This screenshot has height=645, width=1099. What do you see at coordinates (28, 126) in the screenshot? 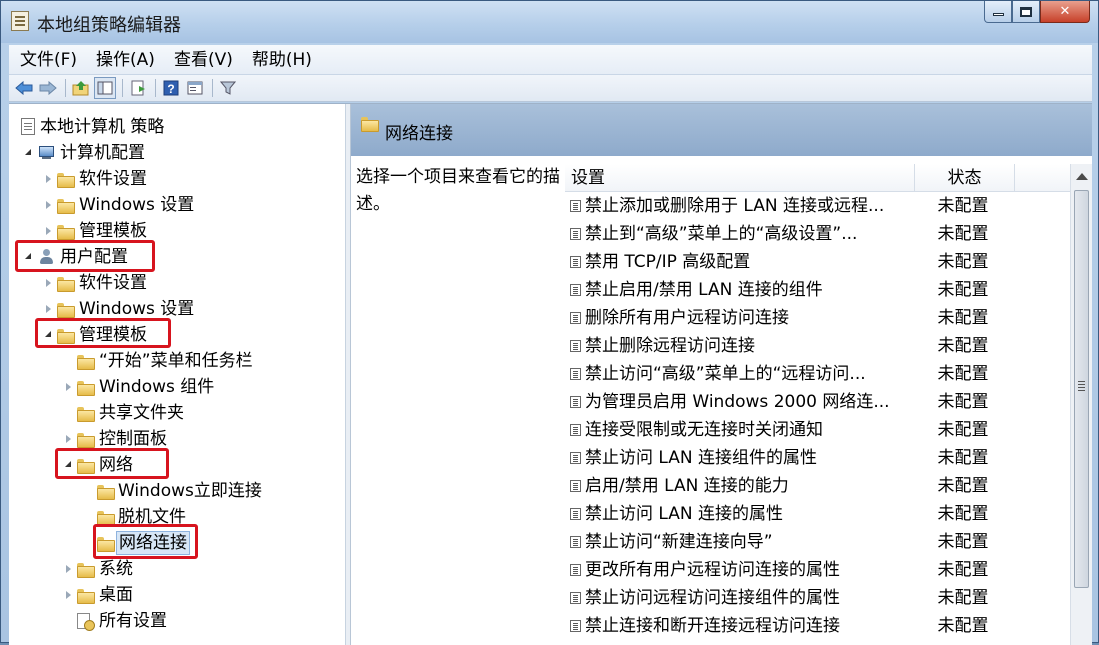
I see `policy-doc-icon` at bounding box center [28, 126].